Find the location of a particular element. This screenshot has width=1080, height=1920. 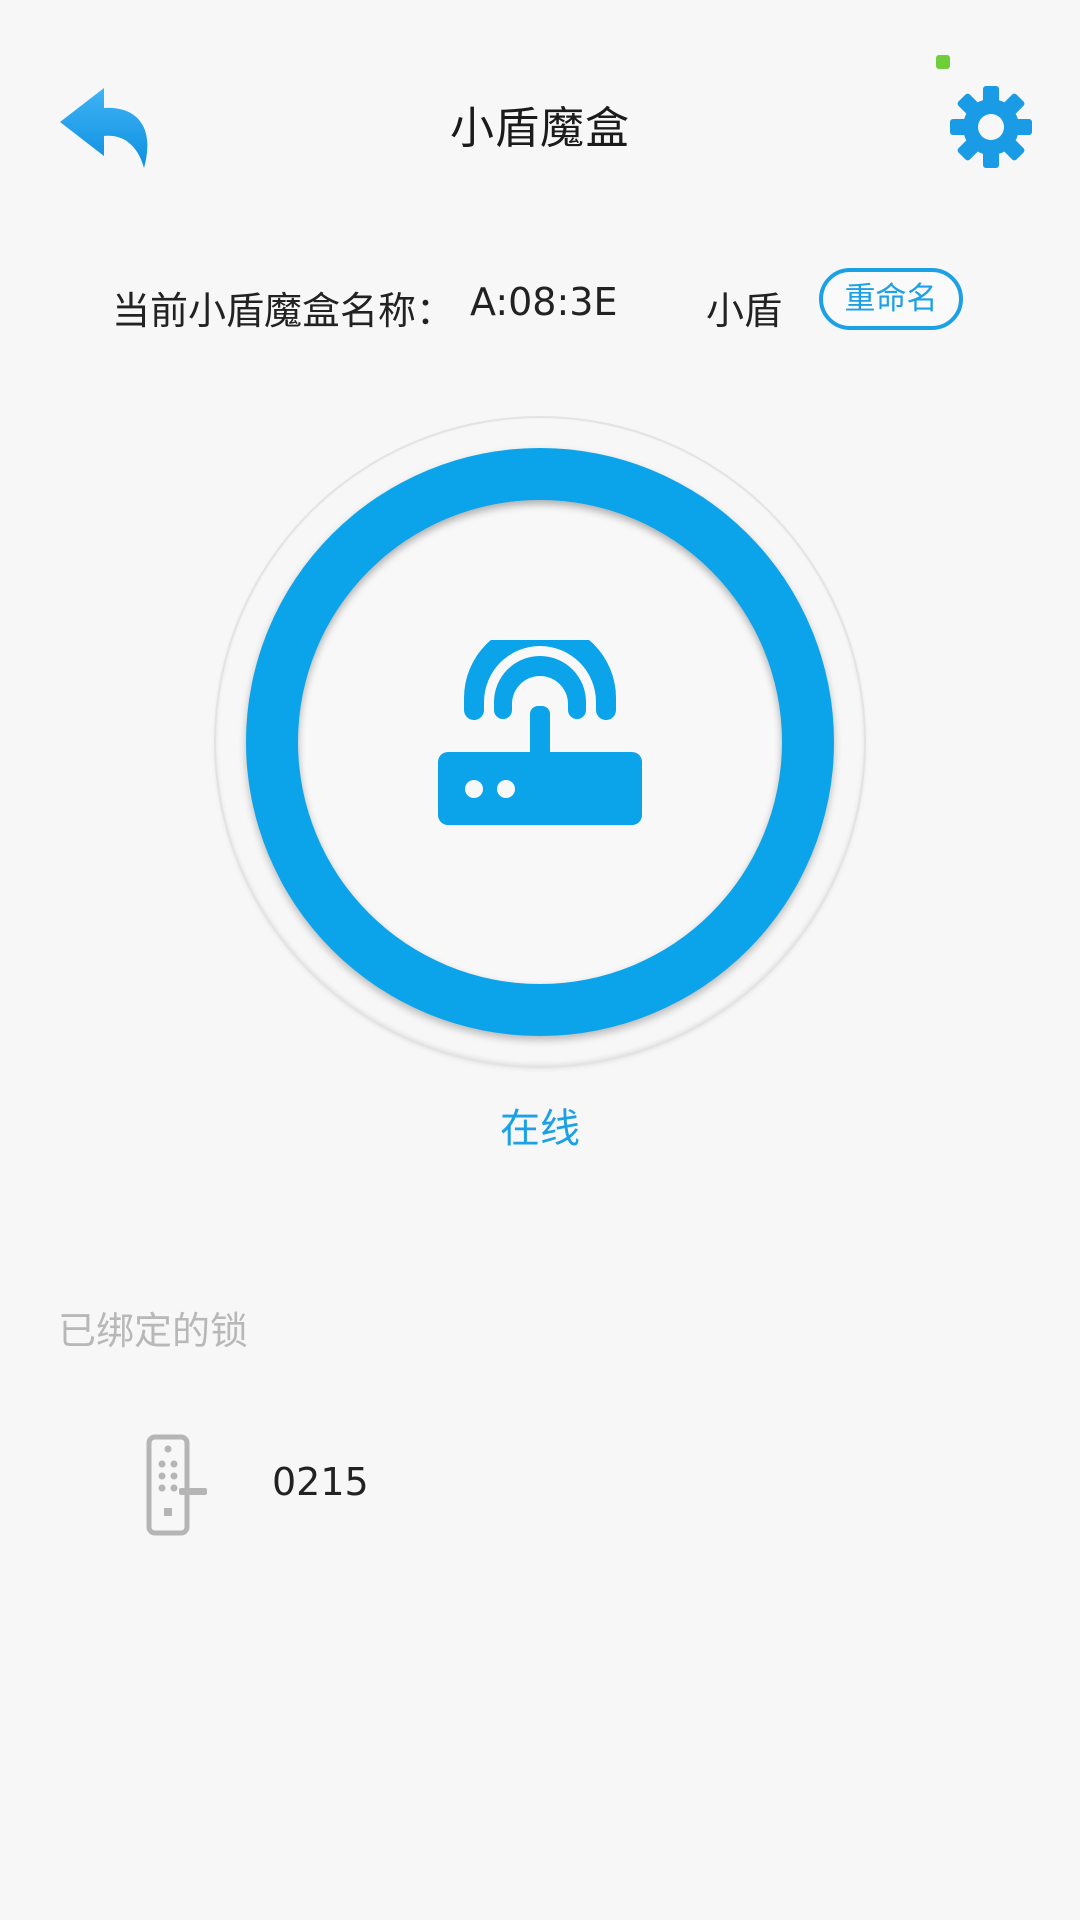

router-icon is located at coordinates (540, 732).